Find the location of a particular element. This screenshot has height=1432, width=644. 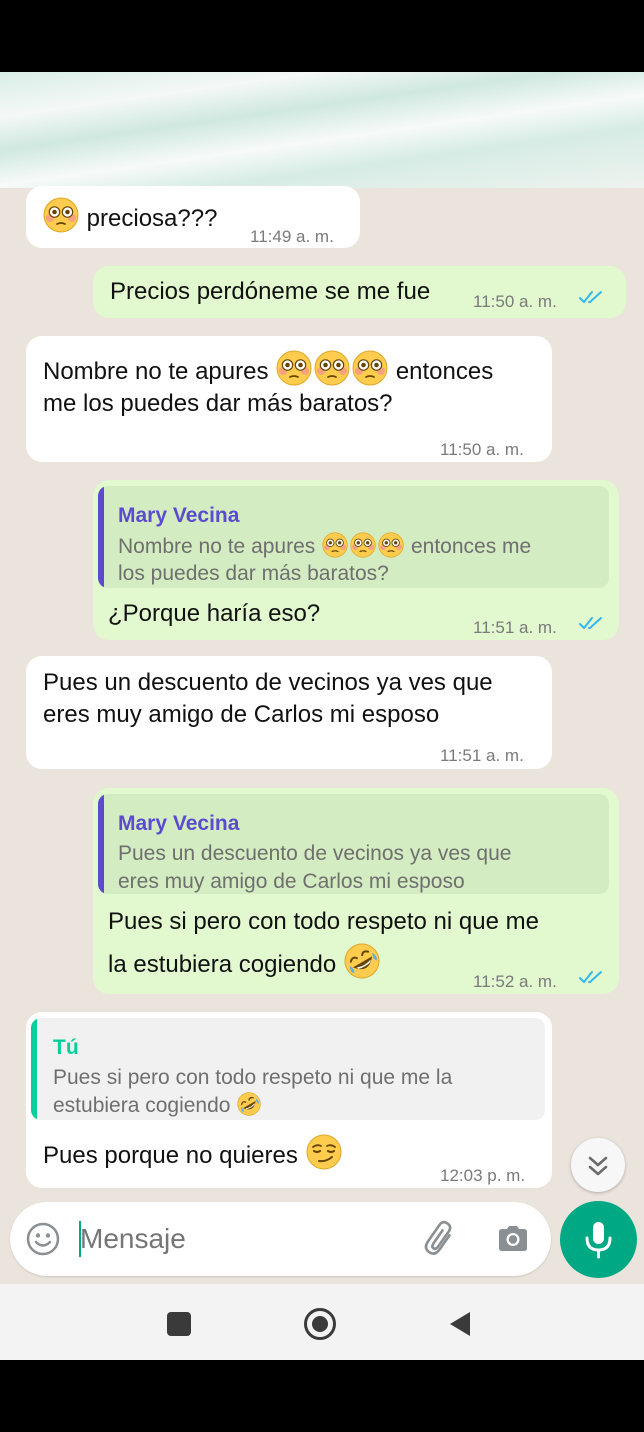

message-text: Pues porque no quieres is located at coordinates (170, 1155).